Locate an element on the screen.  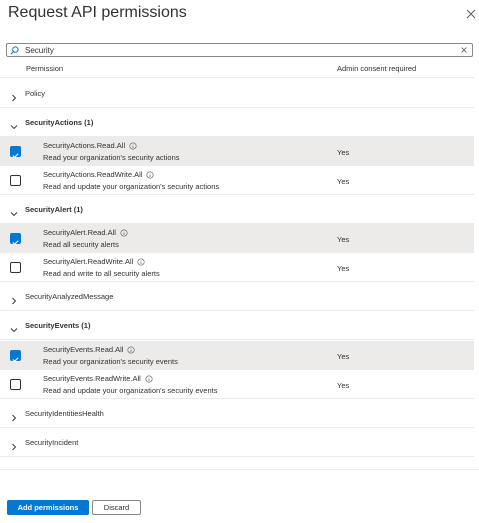
group-label: SecurityAlert (1) is located at coordinates (54, 209).